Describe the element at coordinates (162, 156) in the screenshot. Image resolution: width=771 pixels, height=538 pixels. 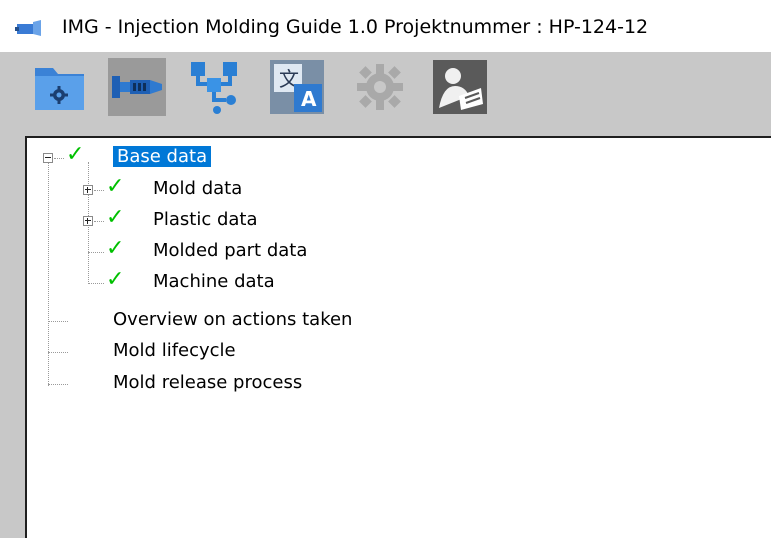
I see `tree-item-label: Base data` at that location.